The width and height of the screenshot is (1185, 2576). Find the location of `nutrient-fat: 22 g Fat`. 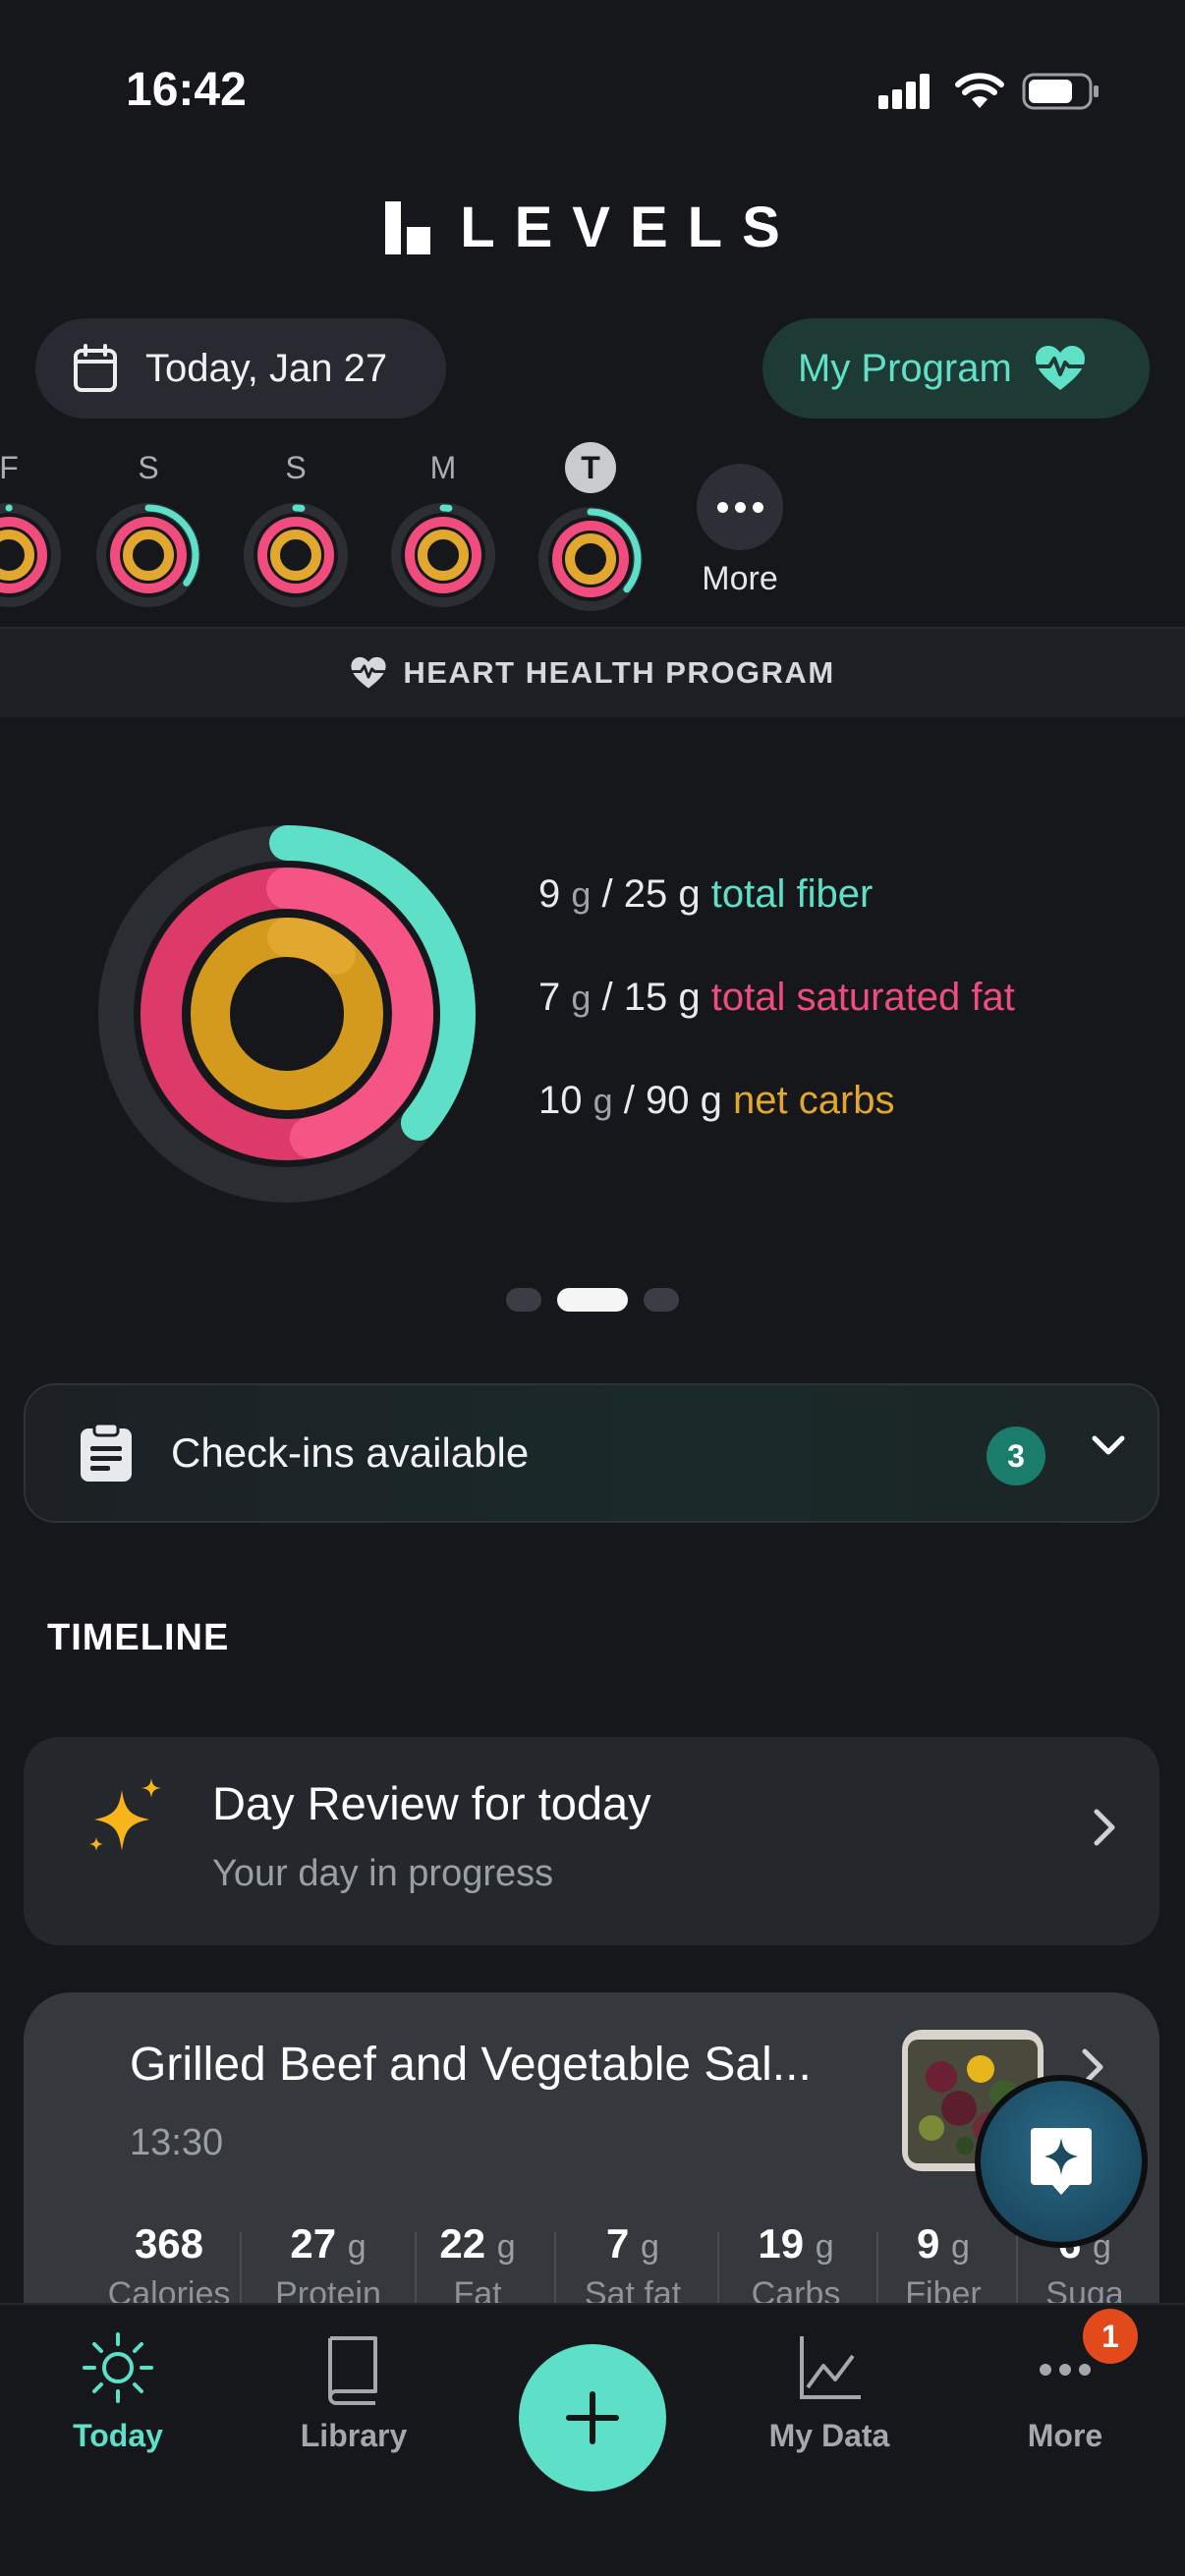

nutrient-fat: 22 g Fat is located at coordinates (478, 2263).